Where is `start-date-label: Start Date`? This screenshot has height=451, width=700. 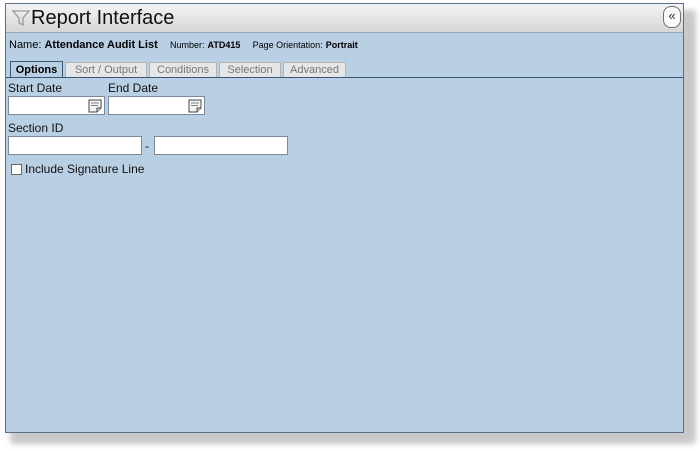
start-date-label: Start Date is located at coordinates (35, 88).